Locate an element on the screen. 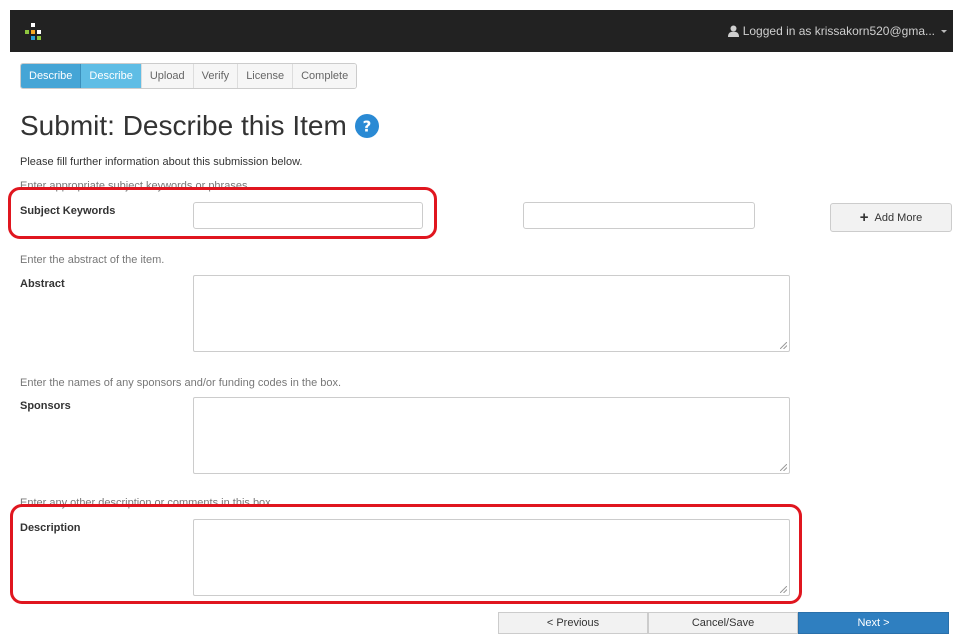 This screenshot has width=953, height=634. help-icon: ? is located at coordinates (366, 126).